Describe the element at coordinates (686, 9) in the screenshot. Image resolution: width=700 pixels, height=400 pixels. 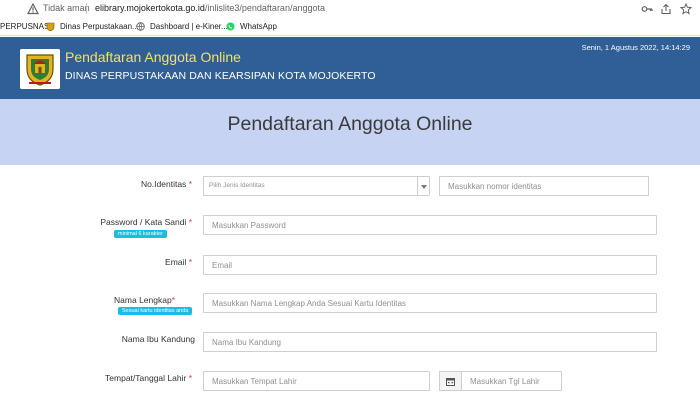
I see `bookmark-star-icon` at that location.